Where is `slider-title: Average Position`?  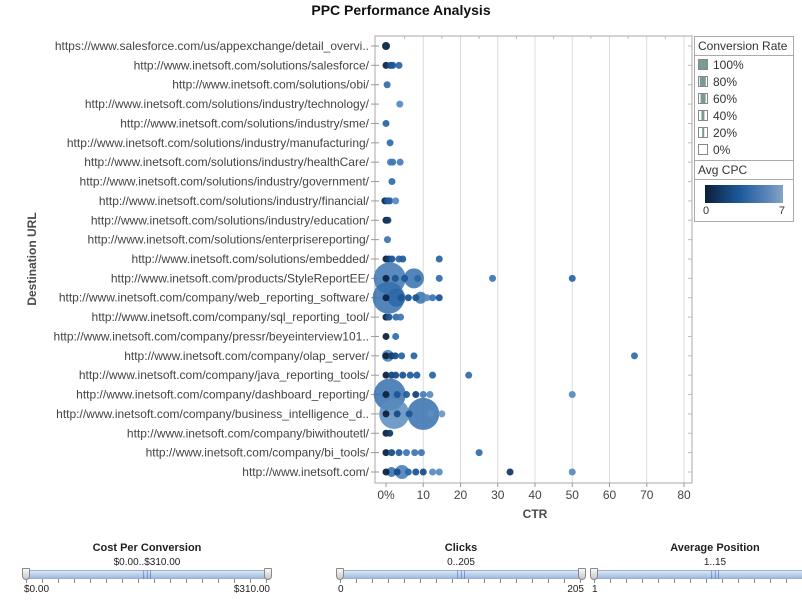
slider-title: Average Position is located at coordinates (715, 548).